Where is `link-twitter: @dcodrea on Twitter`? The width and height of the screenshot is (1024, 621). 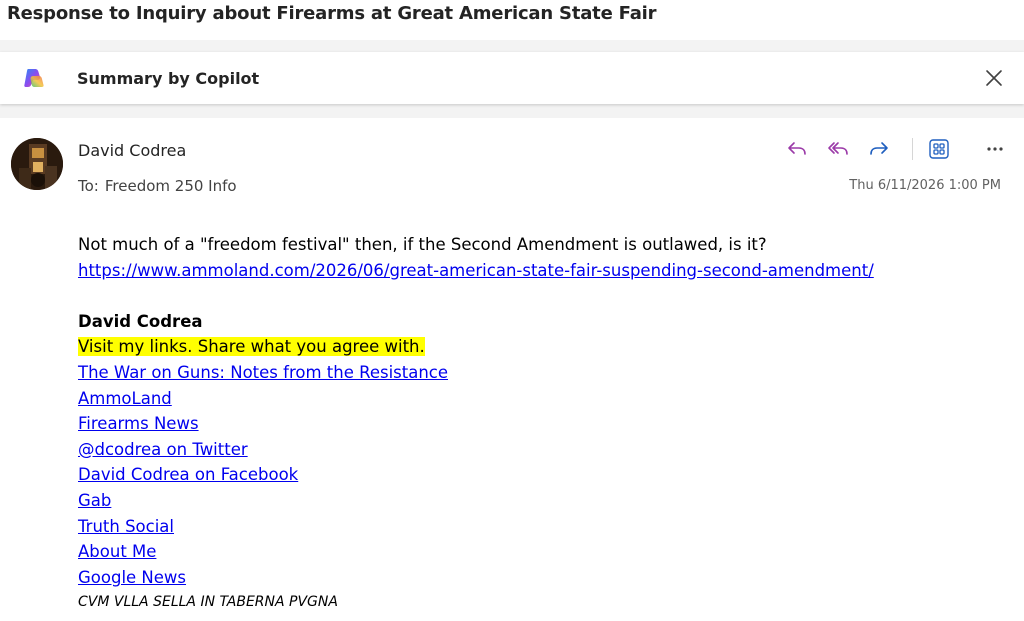
link-twitter: @dcodrea on Twitter is located at coordinates (163, 449).